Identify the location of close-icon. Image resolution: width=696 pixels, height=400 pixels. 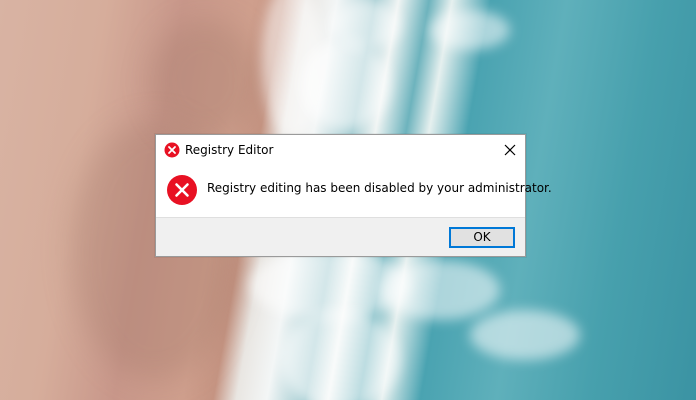
(510, 150).